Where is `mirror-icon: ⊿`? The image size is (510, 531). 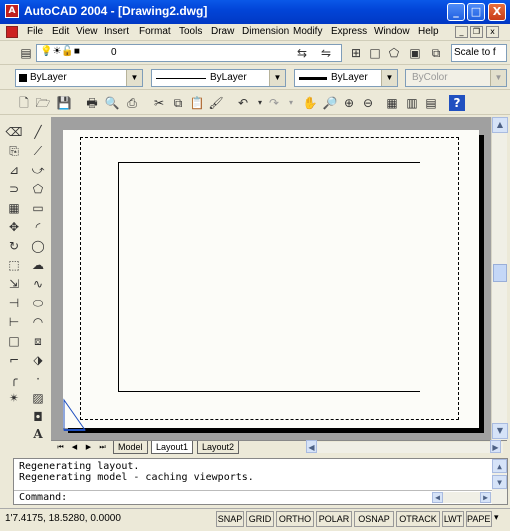
mirror-icon: ⊿ is located at coordinates (14, 170).